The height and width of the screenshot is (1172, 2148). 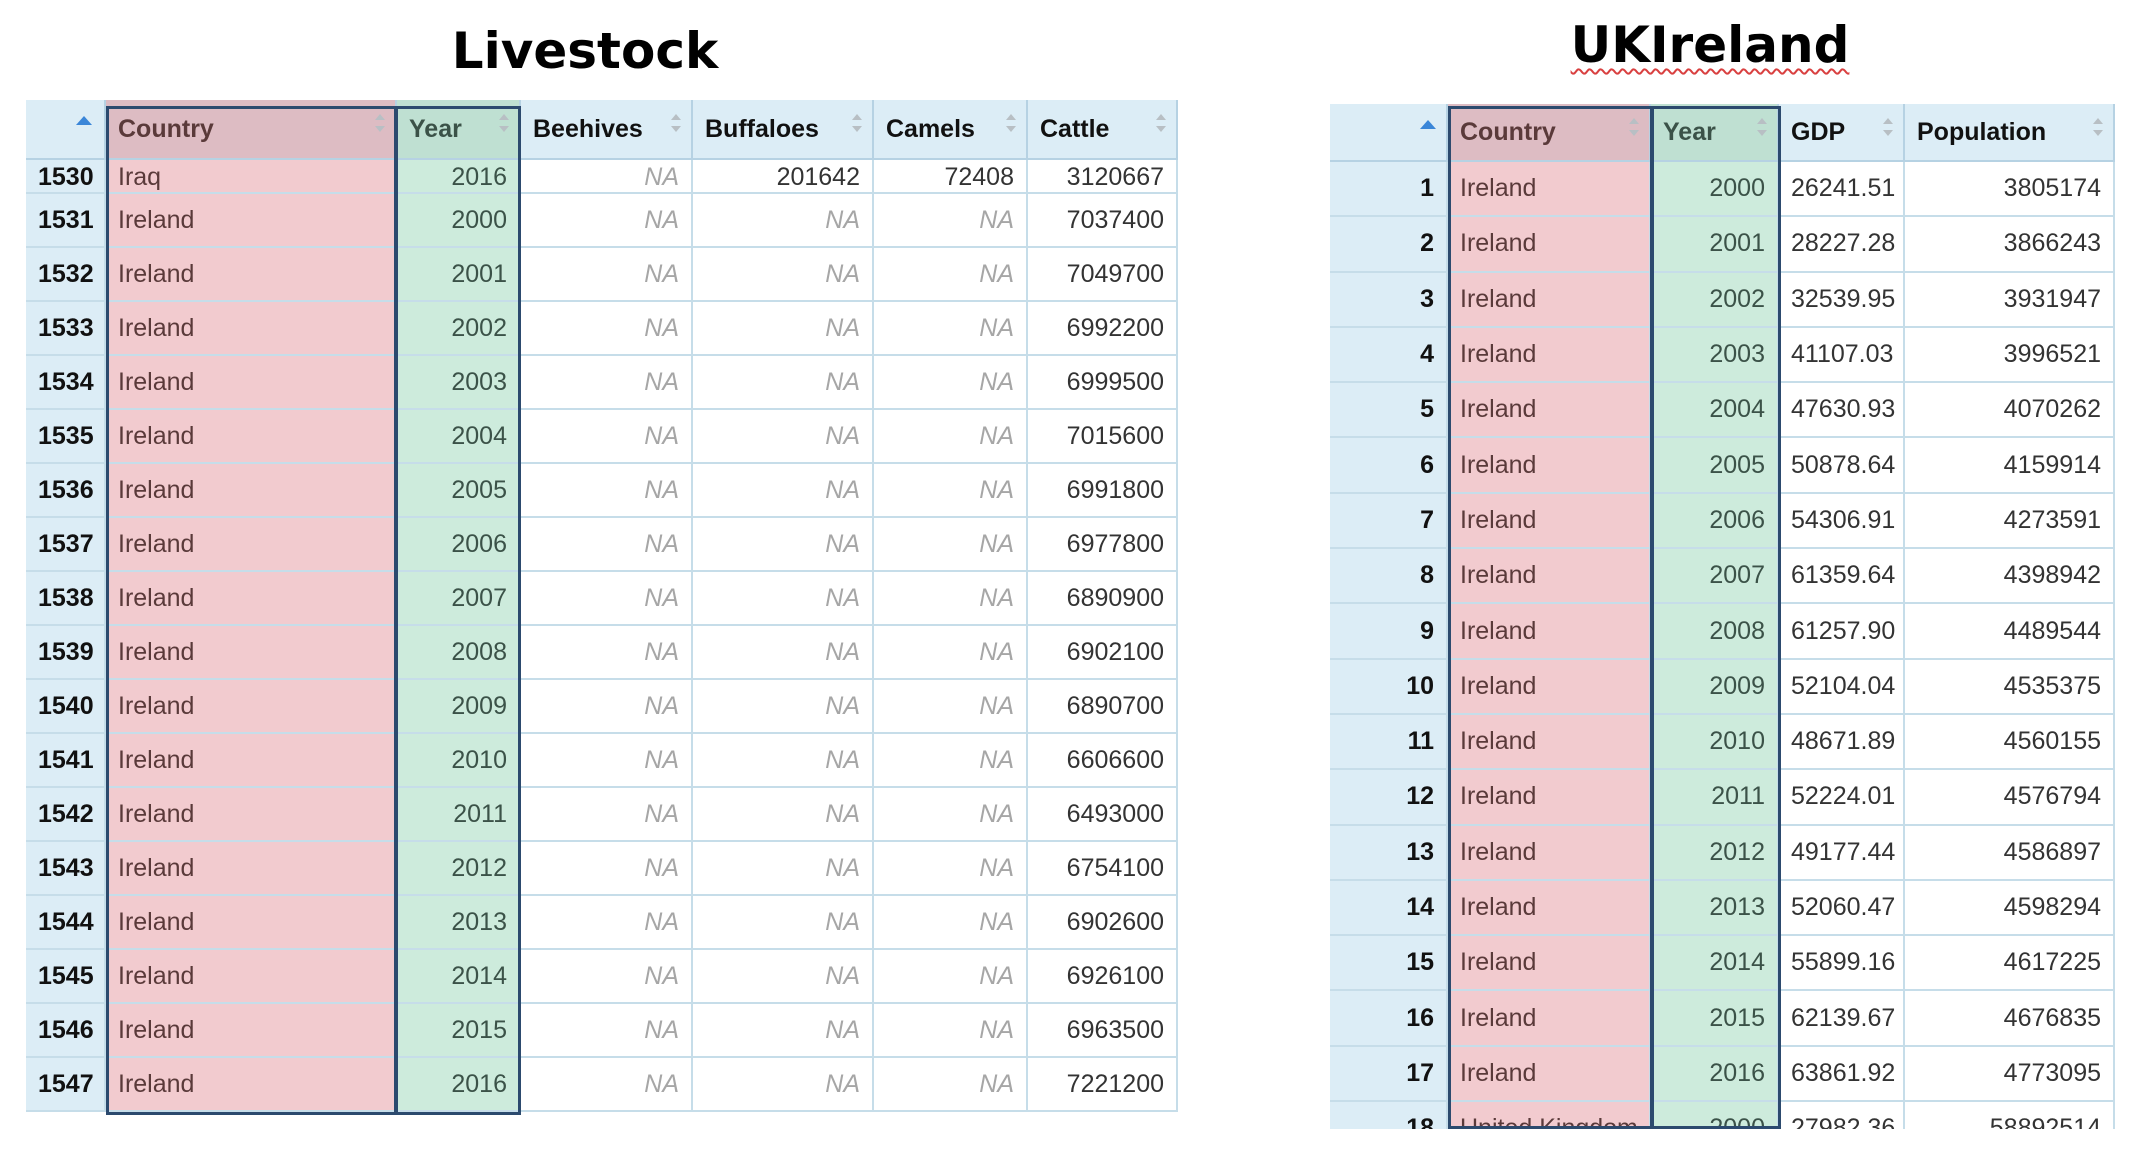 I want to click on table-row: 1547 Ireland 2016 NA NA NA 7221200, so click(x=602, y=1085).